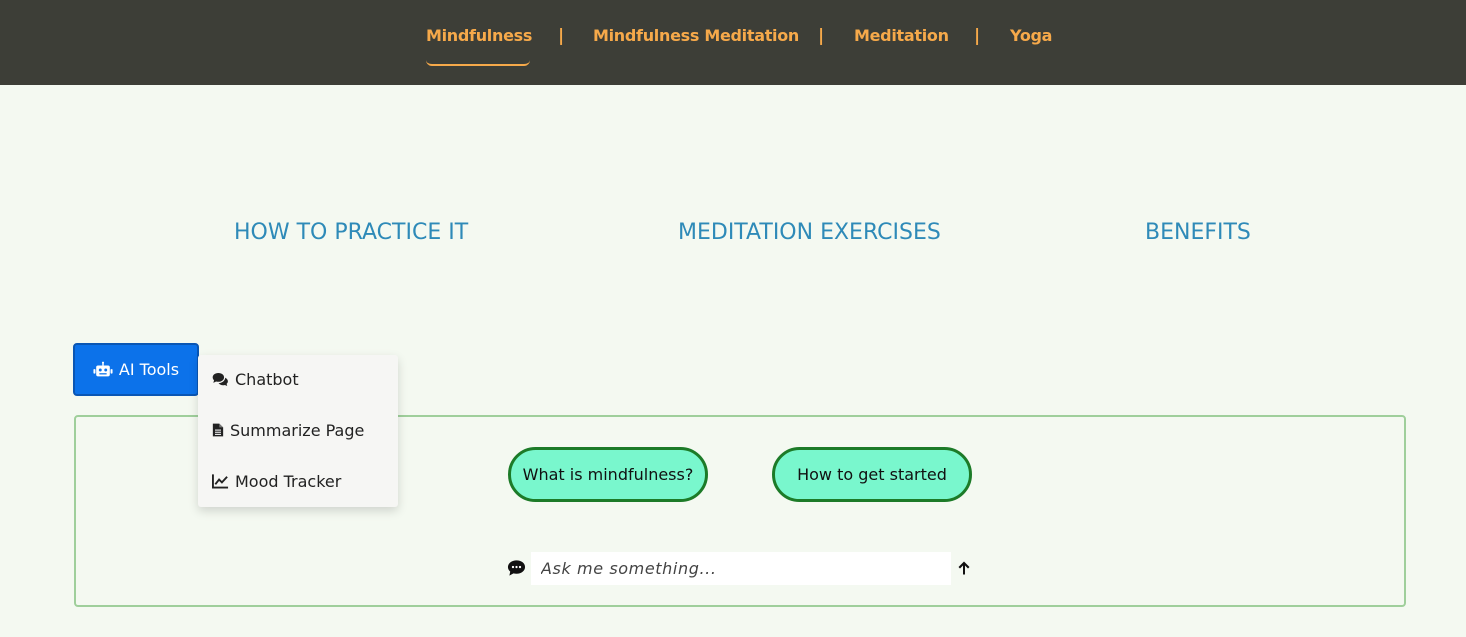 This screenshot has width=1466, height=637. I want to click on ask-input, so click(741, 568).